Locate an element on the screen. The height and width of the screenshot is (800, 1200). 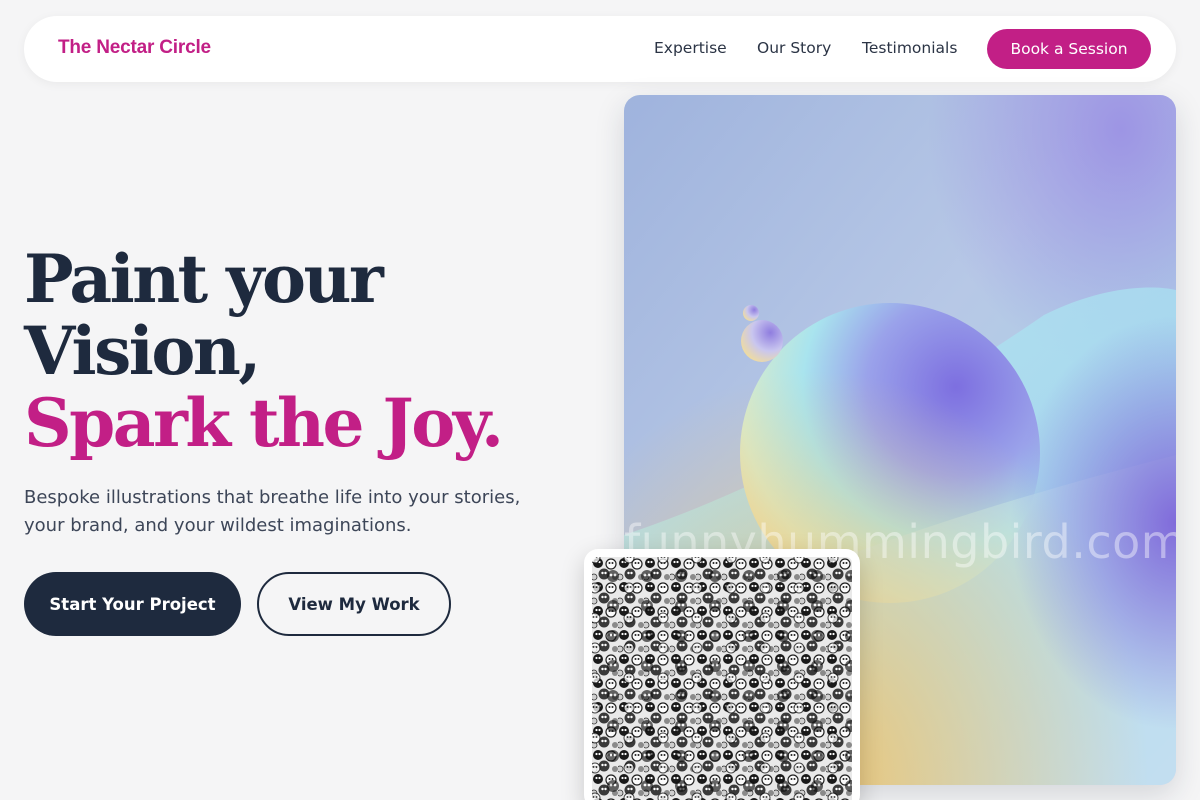
pattern-thumbnail-card is located at coordinates (722, 674).